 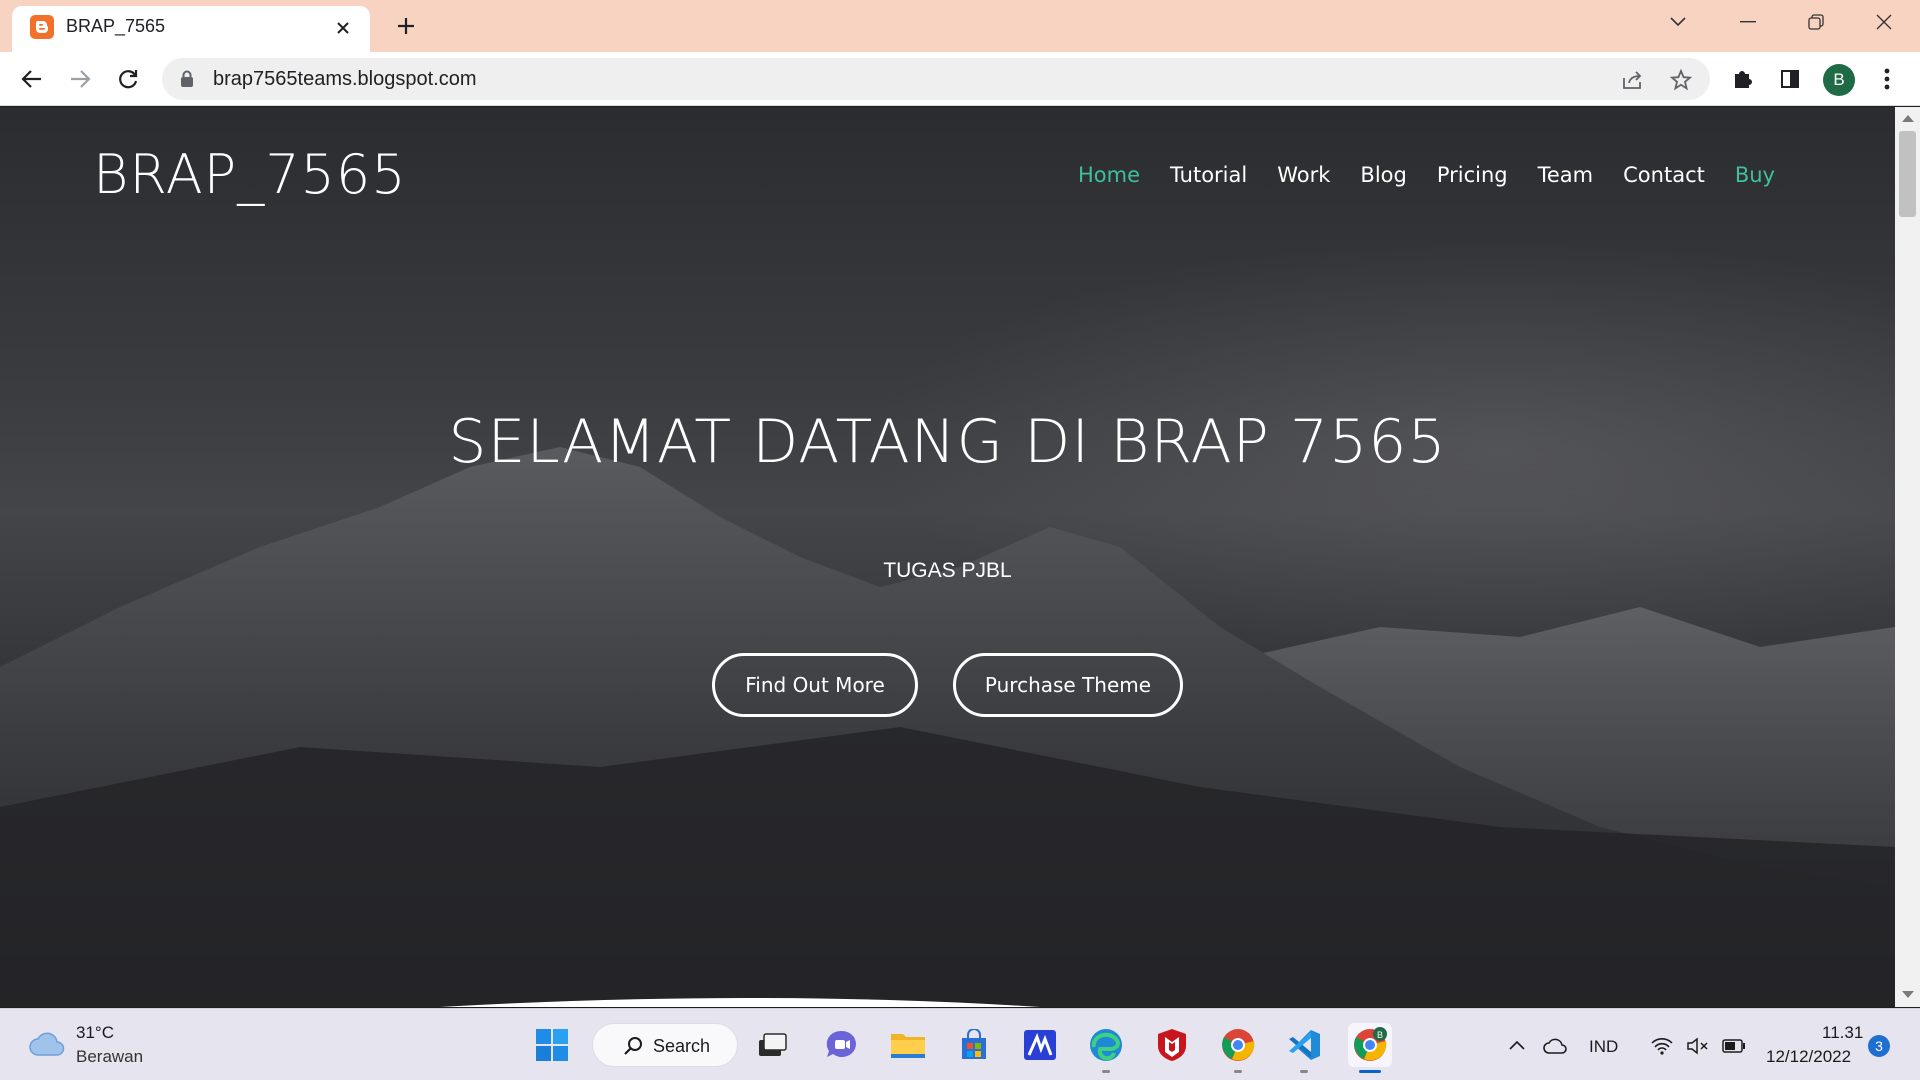 I want to click on start-icon, so click(x=552, y=1045).